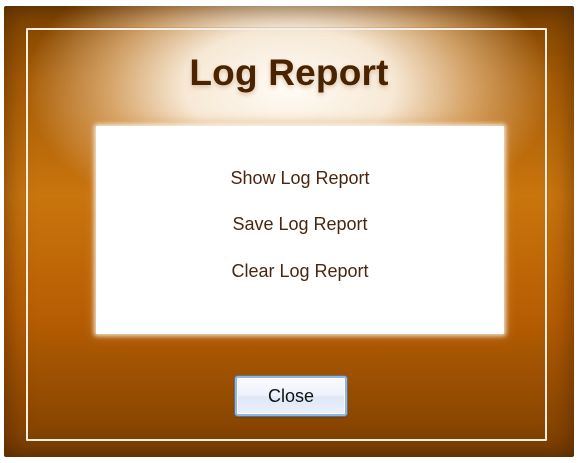 This screenshot has width=578, height=463. Describe the element at coordinates (300, 271) in the screenshot. I see `clear-log-report-link: Clear Log Report` at that location.